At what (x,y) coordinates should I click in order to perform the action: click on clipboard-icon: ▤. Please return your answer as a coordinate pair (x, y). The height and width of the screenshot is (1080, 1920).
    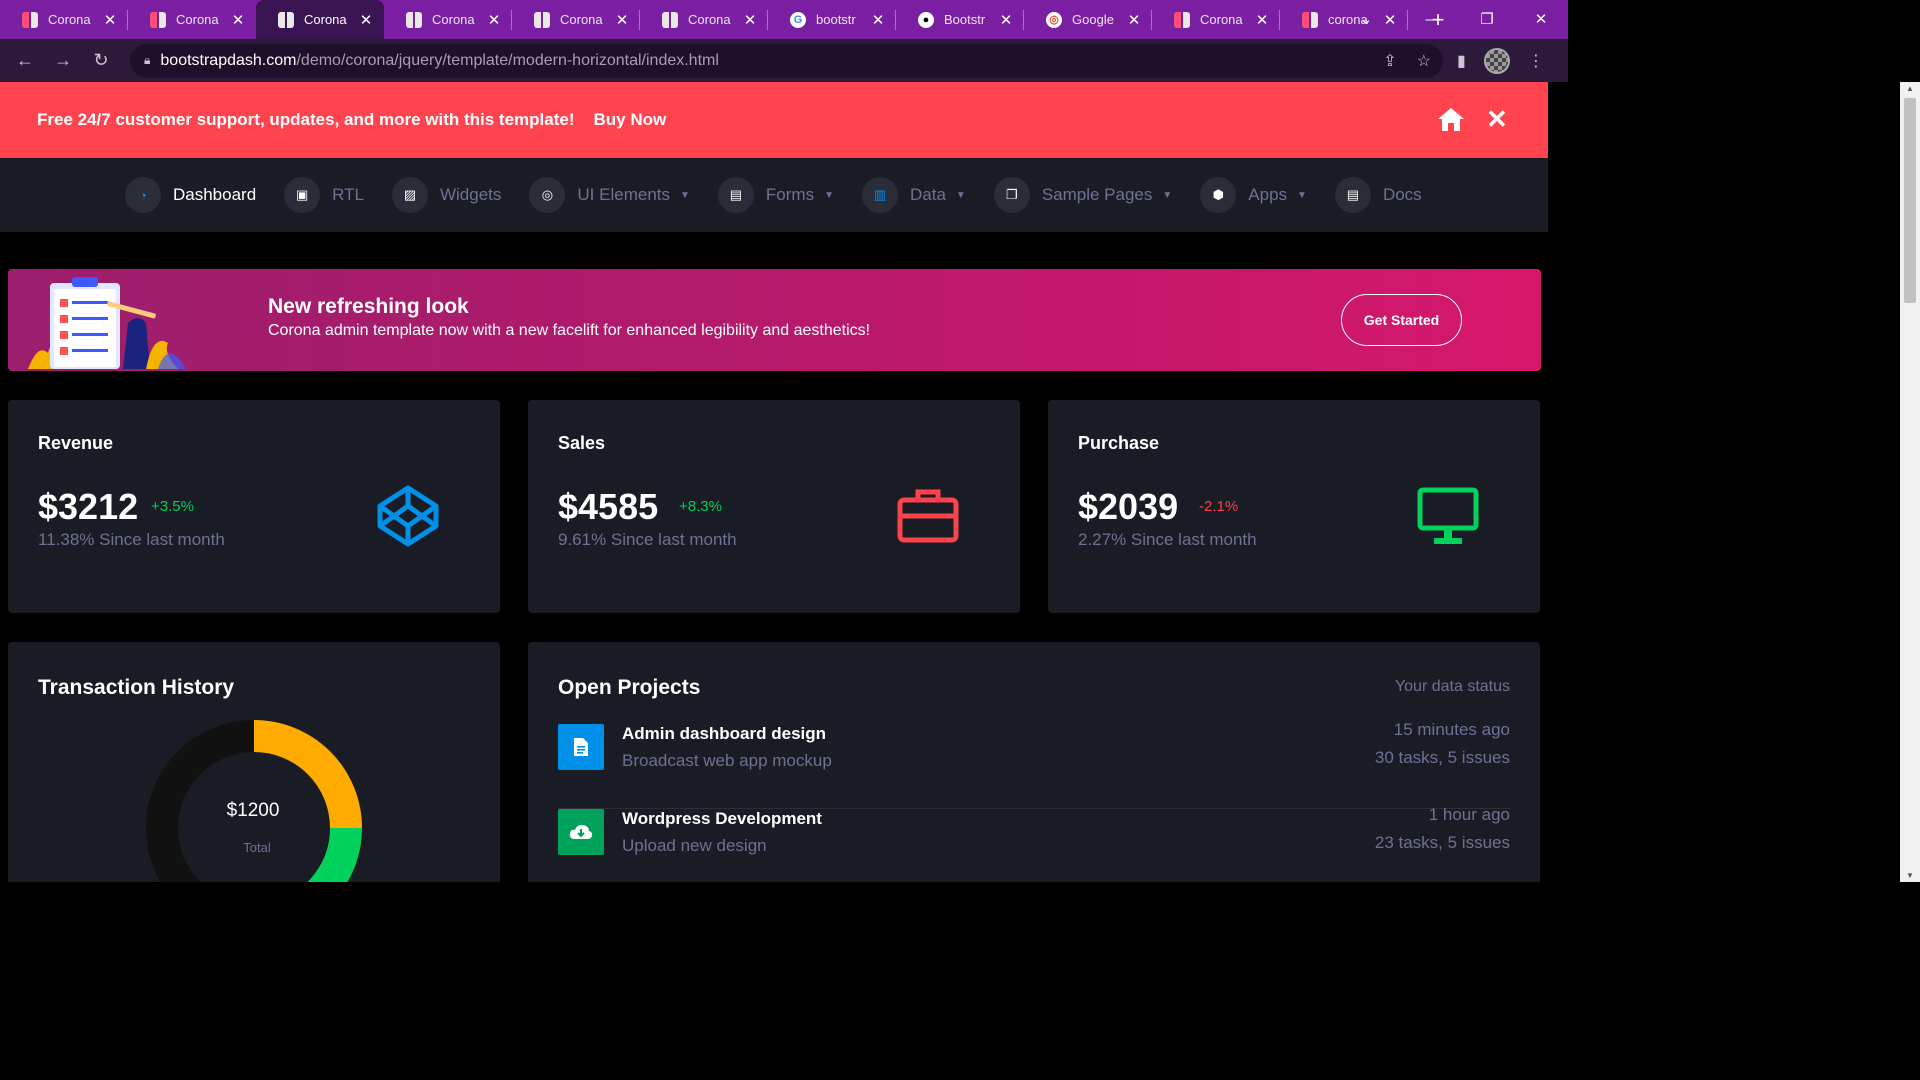
    Looking at the image, I should click on (735, 195).